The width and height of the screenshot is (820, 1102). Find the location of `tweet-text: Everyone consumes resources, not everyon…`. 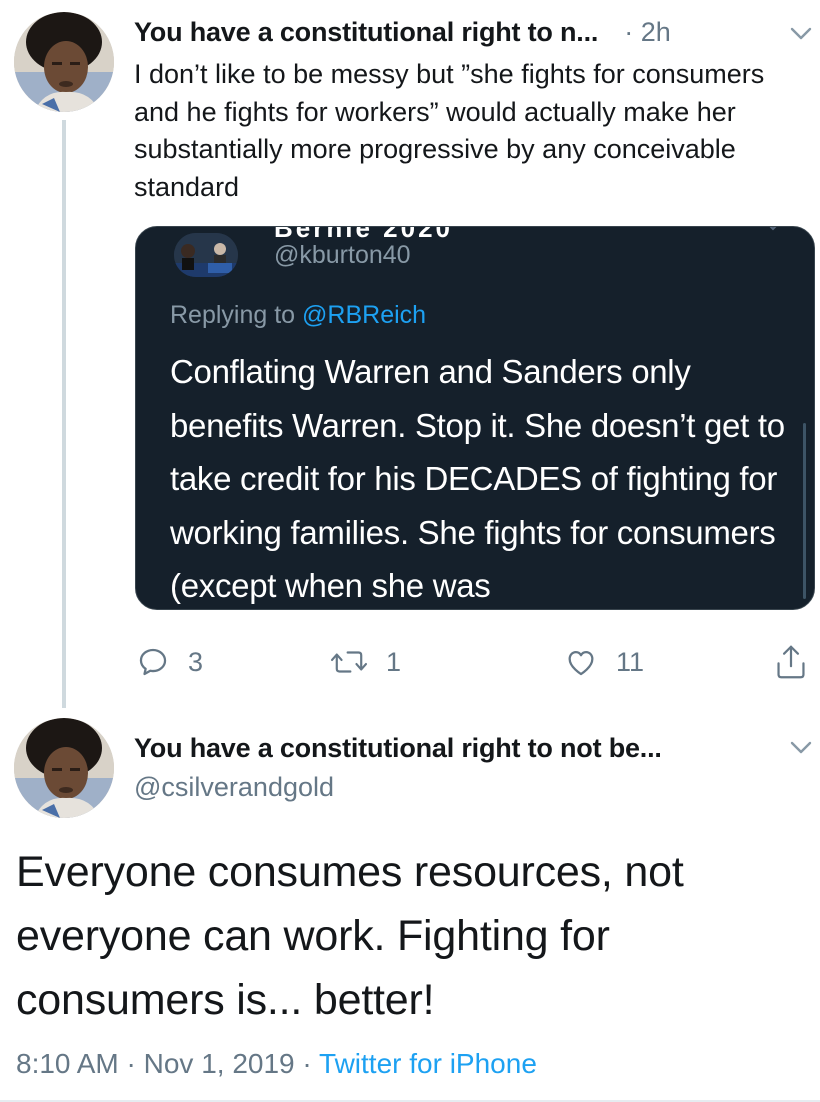

tweet-text: Everyone consumes resources, not everyon… is located at coordinates (350, 936).